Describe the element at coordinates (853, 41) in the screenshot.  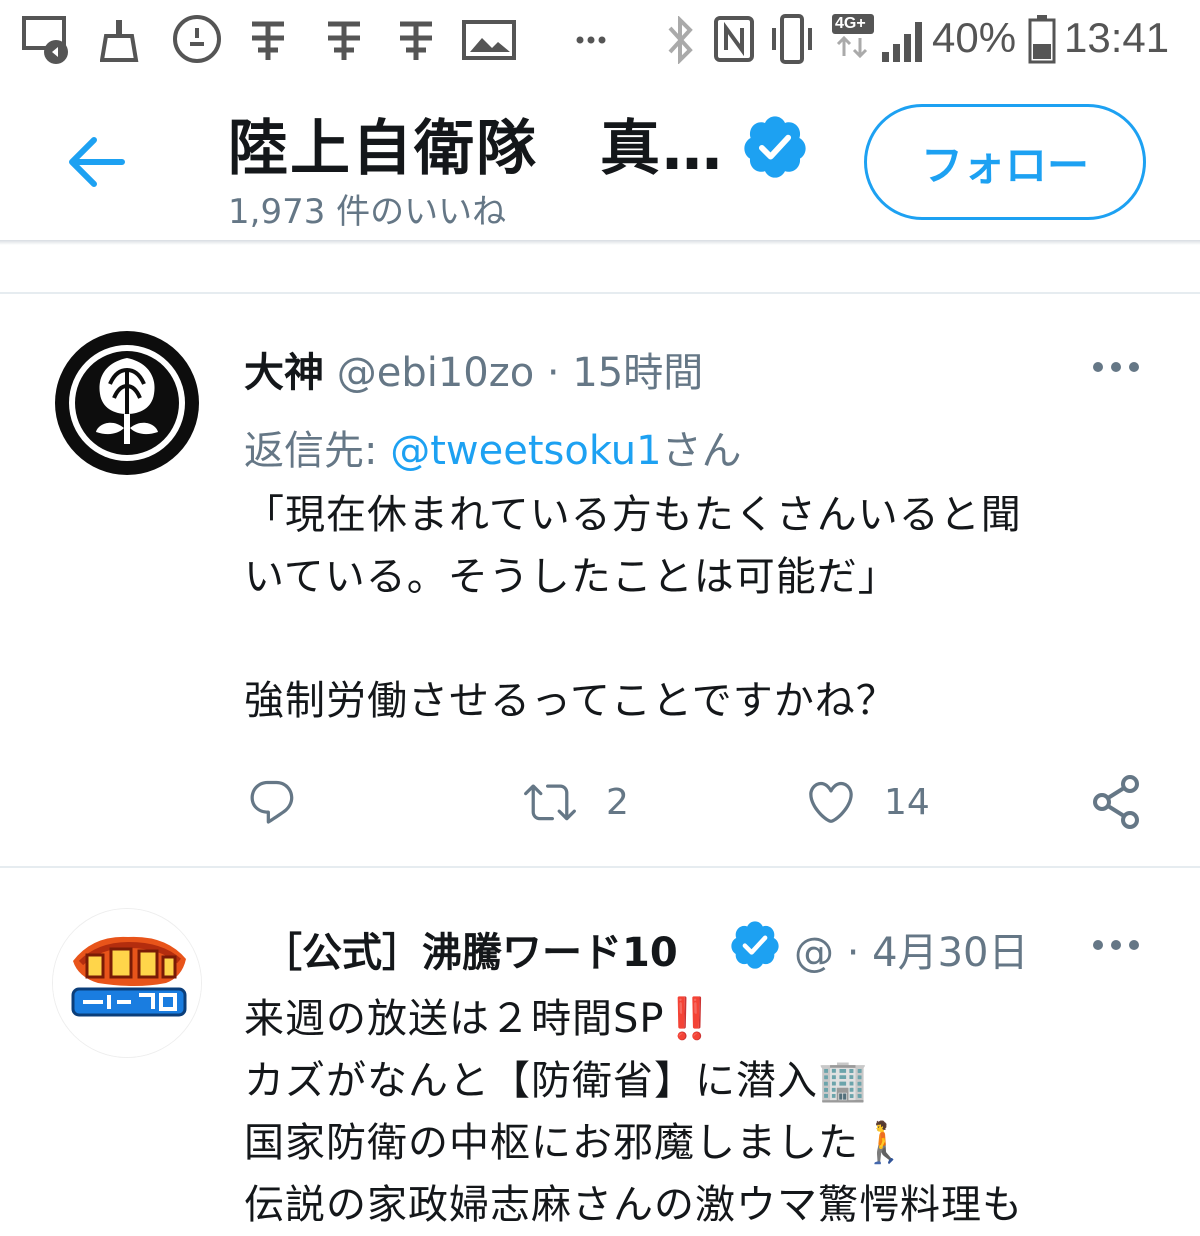
I see `network-4g-icon: 4G+` at that location.